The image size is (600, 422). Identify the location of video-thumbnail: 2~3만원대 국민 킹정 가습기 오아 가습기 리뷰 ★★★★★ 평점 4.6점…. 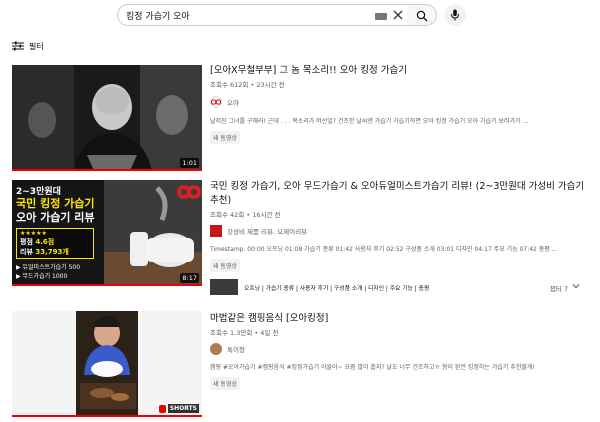
(107, 233).